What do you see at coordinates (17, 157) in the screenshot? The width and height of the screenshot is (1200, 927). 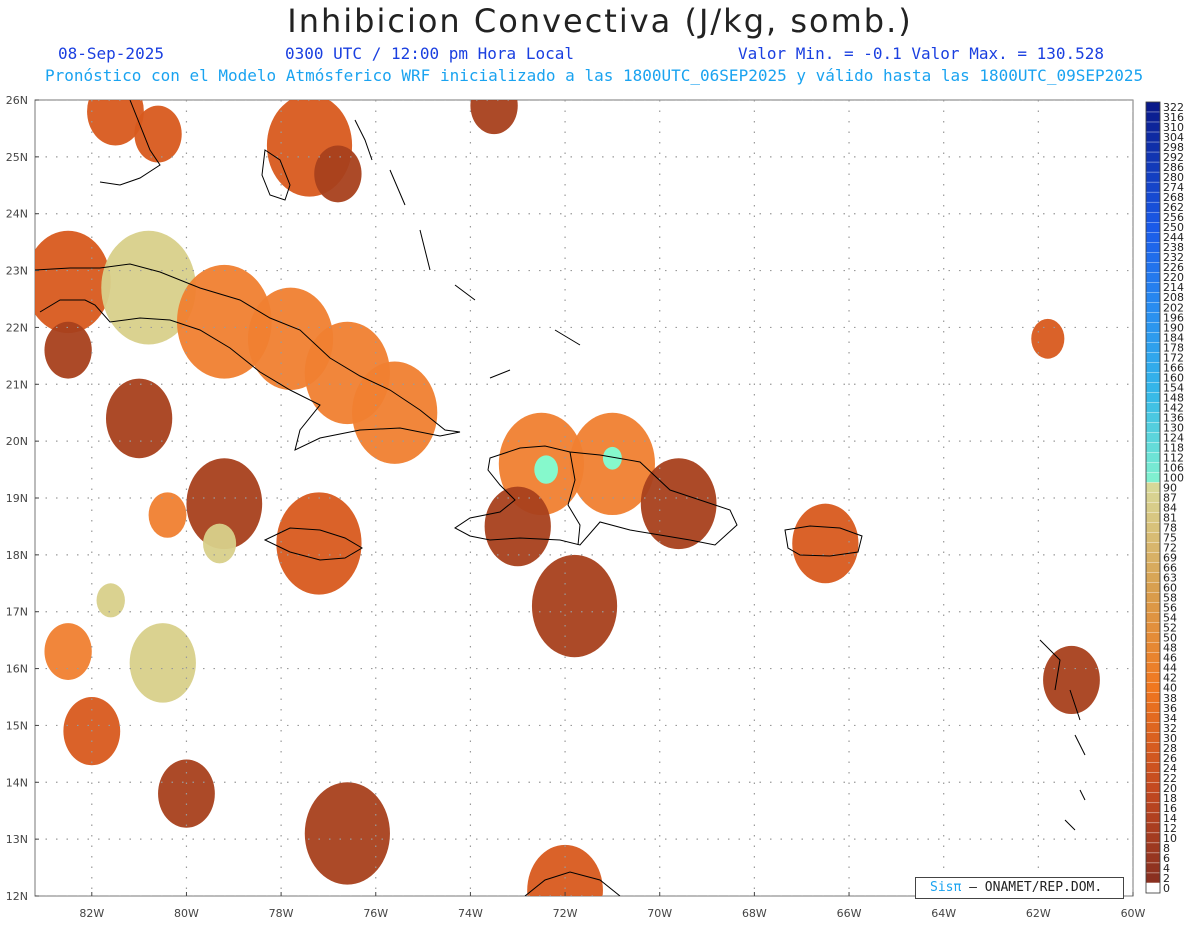 I see `lat-tick-label: 25N` at bounding box center [17, 157].